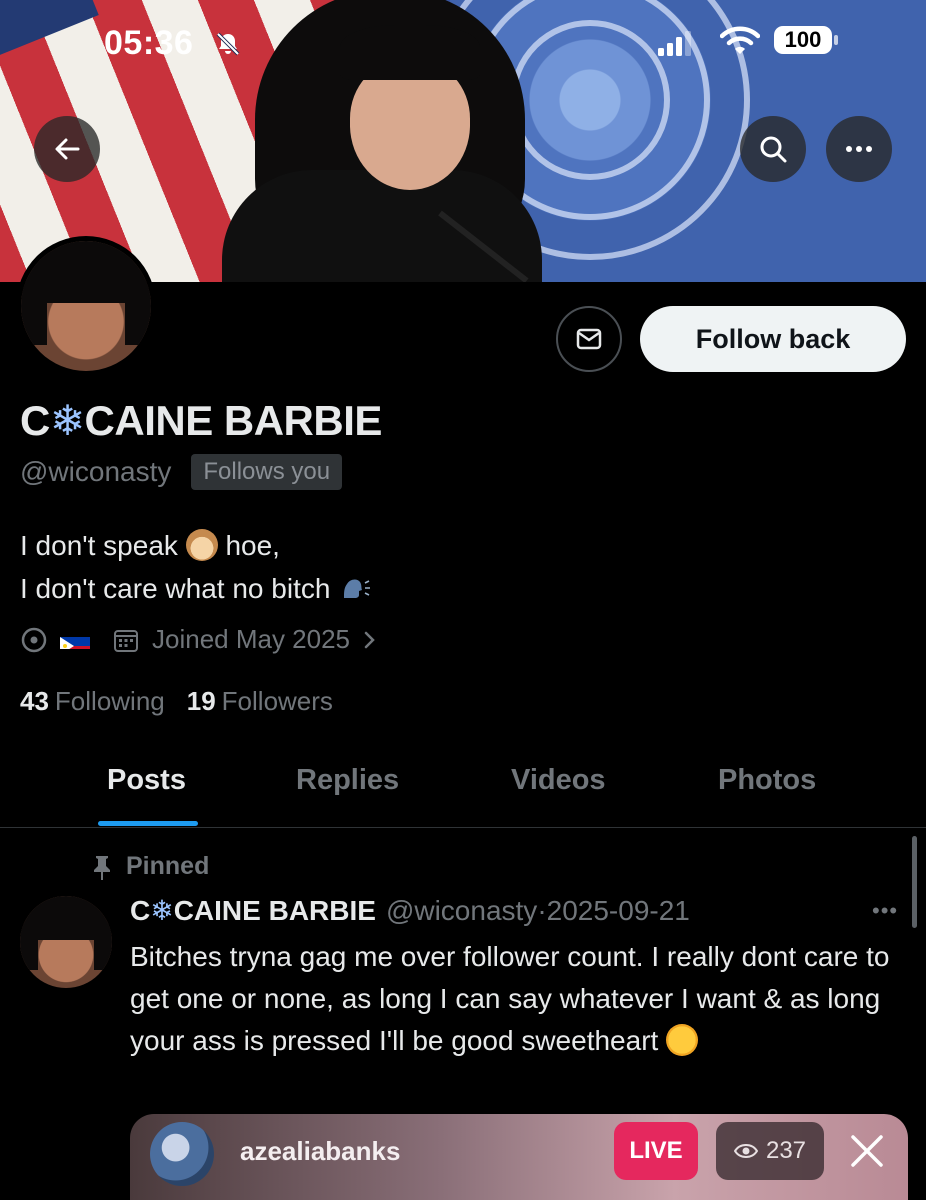 The image size is (926, 1200). What do you see at coordinates (674, 43) in the screenshot?
I see `signal-icon` at bounding box center [674, 43].